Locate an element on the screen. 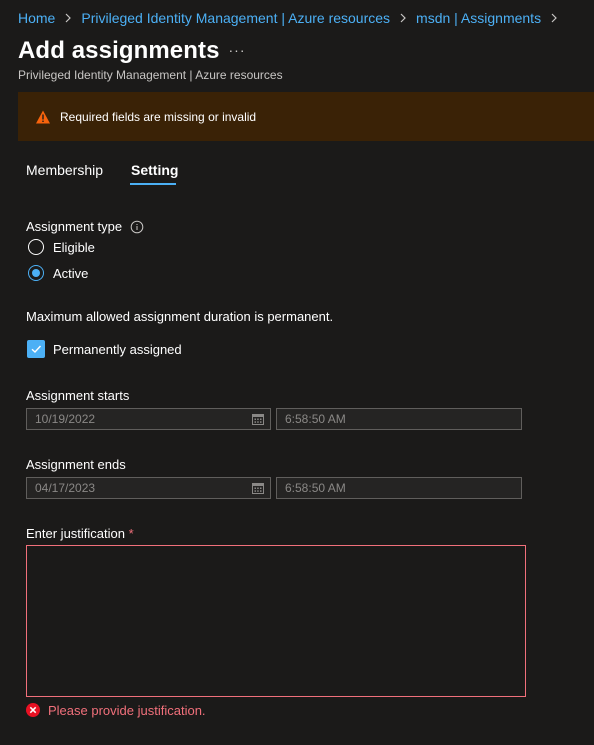 The image size is (594, 745). checkmark-icon is located at coordinates (36, 349).